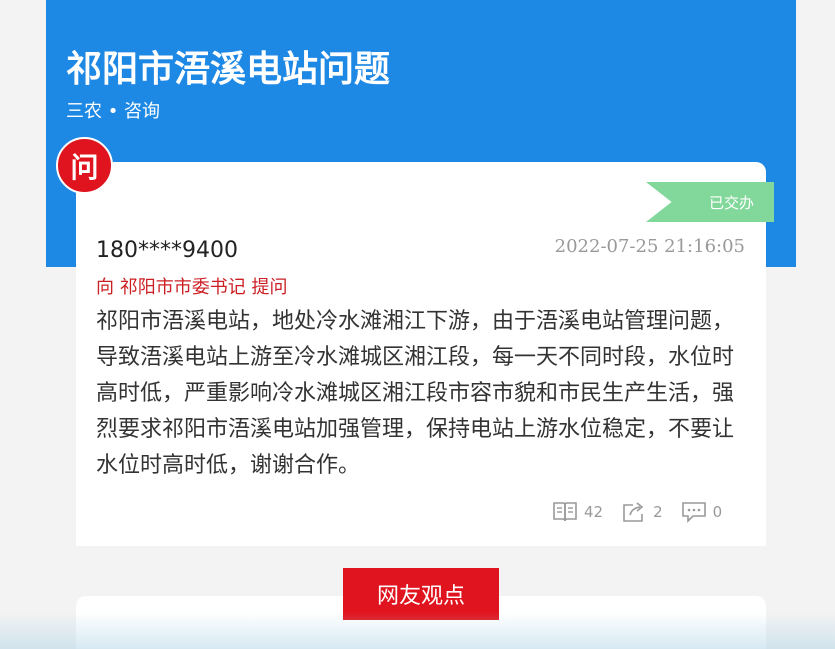 This screenshot has height=649, width=835. I want to click on share-icon, so click(633, 512).